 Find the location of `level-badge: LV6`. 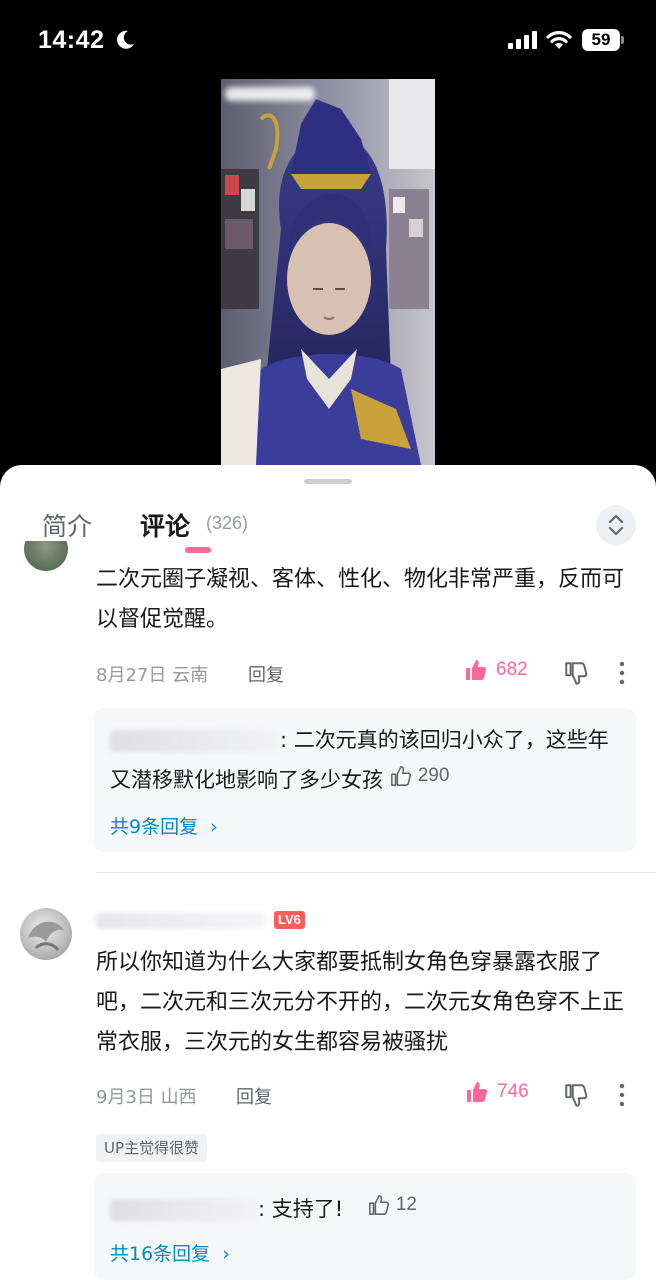

level-badge: LV6 is located at coordinates (289, 920).